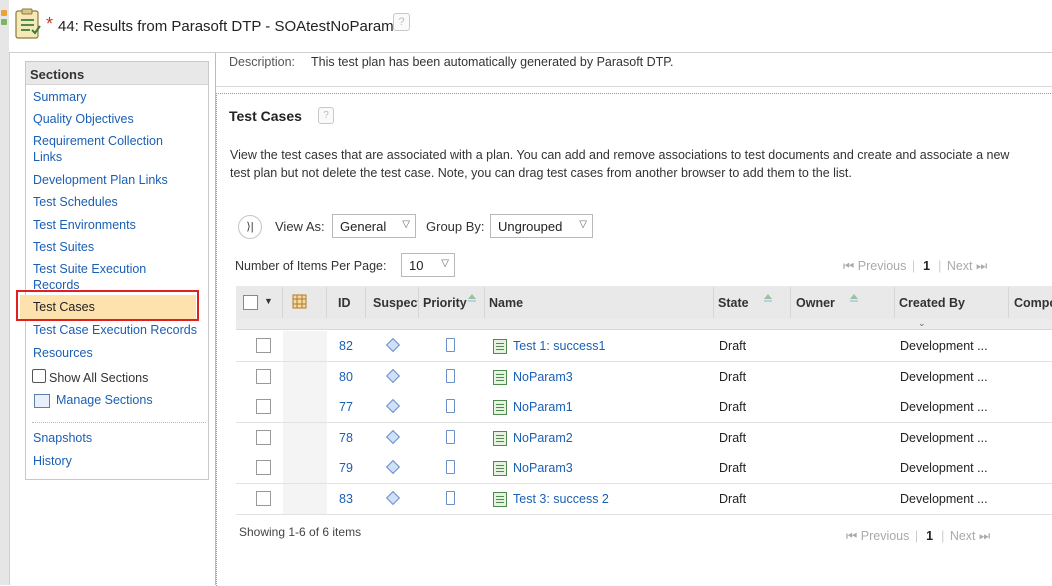  What do you see at coordinates (47, 157) in the screenshot?
I see `sidebar-item-requirement-collection-links-cont: Links` at bounding box center [47, 157].